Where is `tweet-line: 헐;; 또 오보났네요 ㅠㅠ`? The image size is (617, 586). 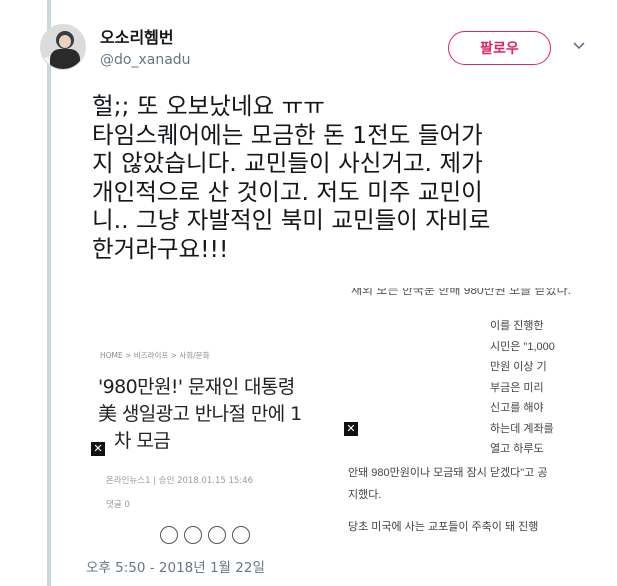 tweet-line: 헐;; 또 오보났네요 ㅠㅠ is located at coordinates (208, 106).